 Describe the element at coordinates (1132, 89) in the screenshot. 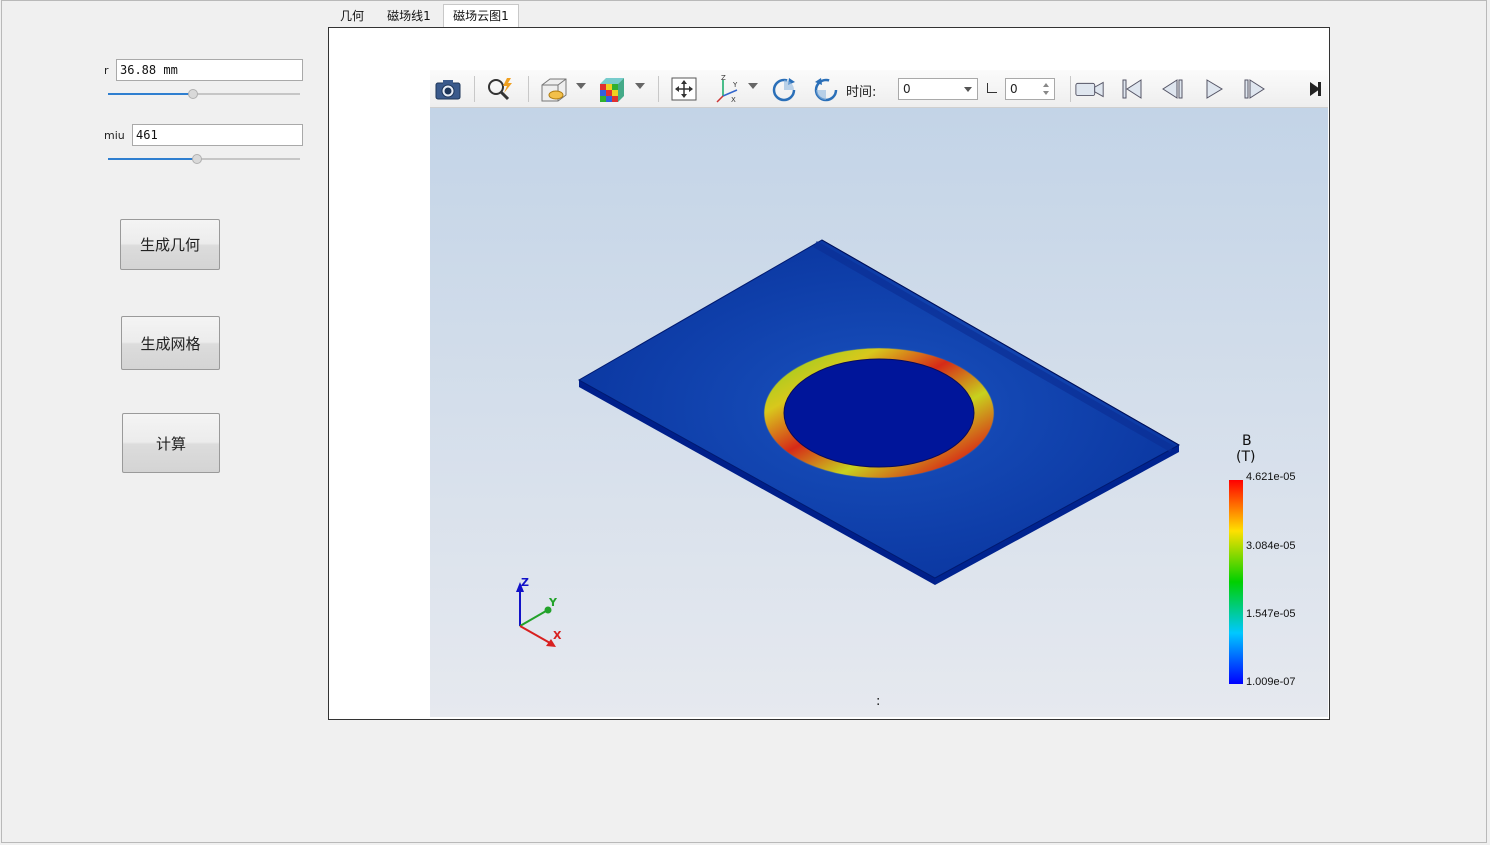

I see `first-frame-icon` at that location.